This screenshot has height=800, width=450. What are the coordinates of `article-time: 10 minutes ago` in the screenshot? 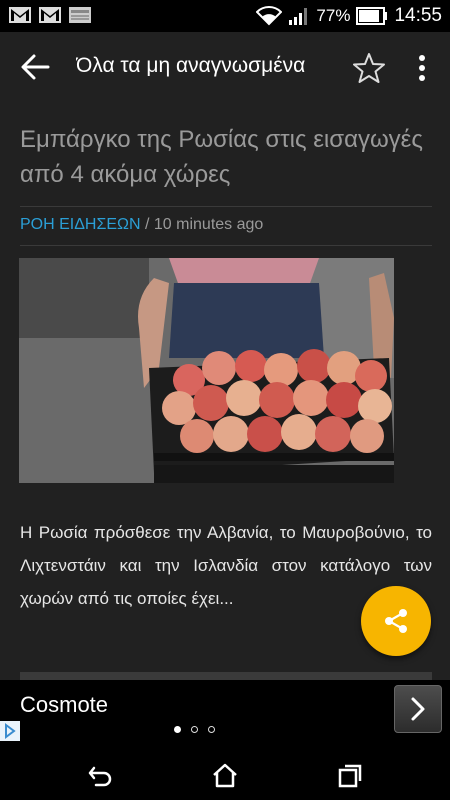 It's located at (208, 224).